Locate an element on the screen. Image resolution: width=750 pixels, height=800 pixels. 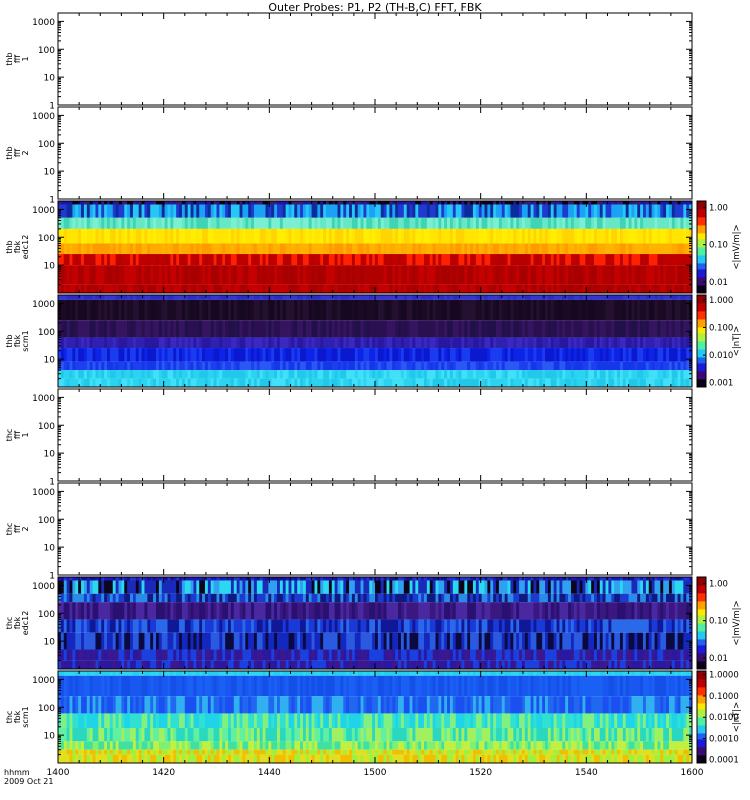
y-axis-label-line: 1 is located at coordinates (25, 434).